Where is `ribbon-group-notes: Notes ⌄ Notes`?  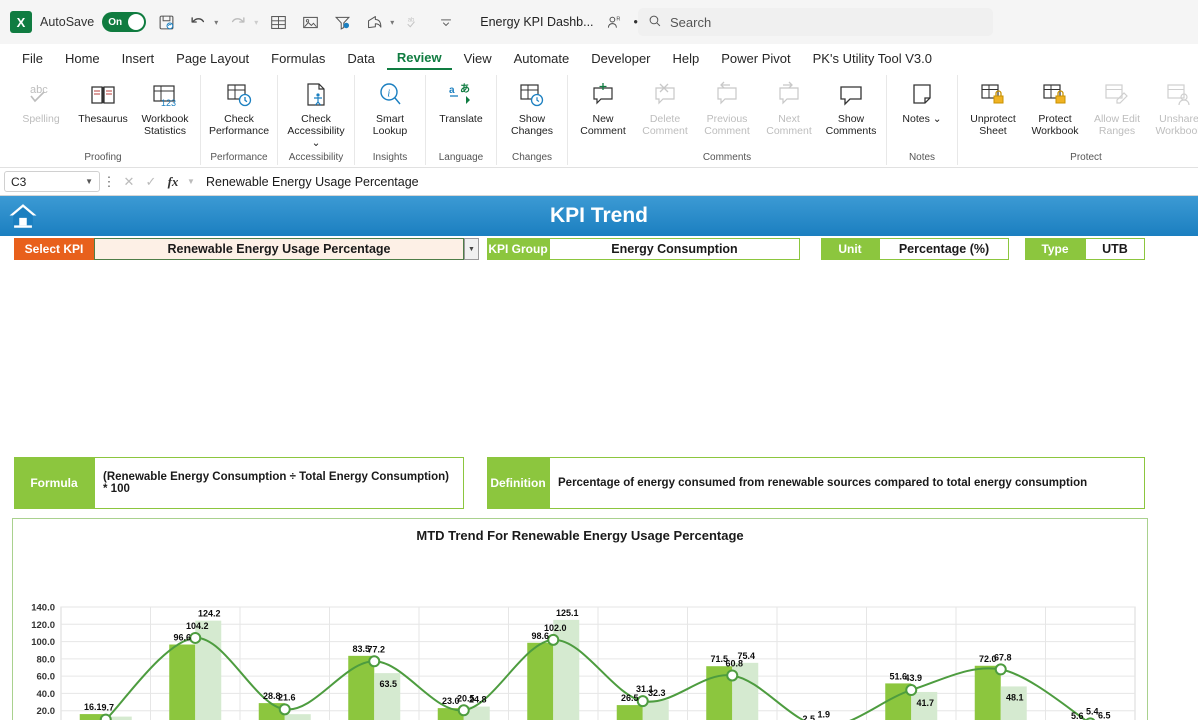
ribbon-group-notes: Notes ⌄ Notes is located at coordinates (922, 120).